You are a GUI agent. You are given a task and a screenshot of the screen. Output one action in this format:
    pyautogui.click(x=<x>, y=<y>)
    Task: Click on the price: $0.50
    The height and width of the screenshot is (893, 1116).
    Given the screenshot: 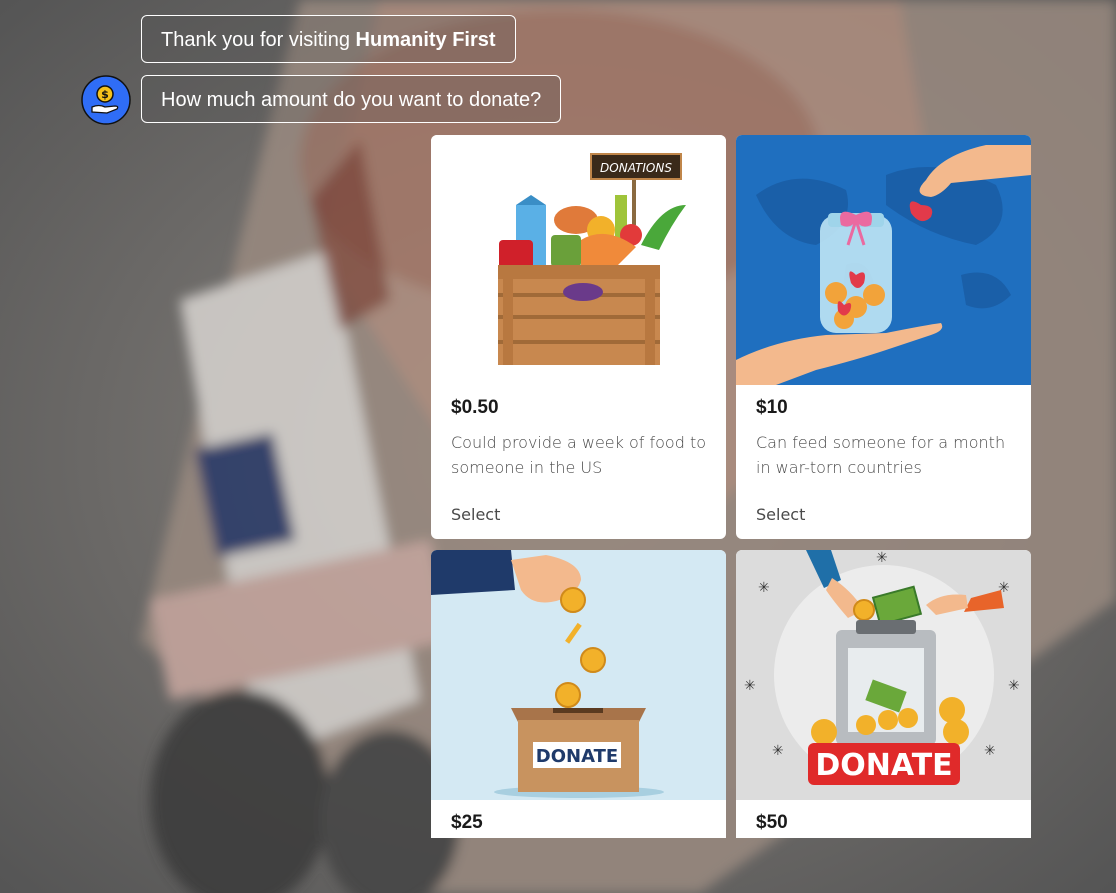 What is the action you would take?
    pyautogui.click(x=475, y=407)
    